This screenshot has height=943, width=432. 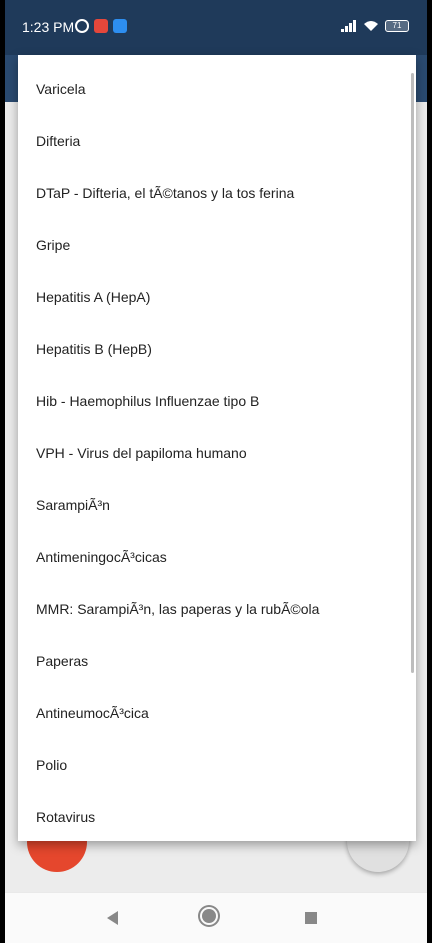 I want to click on dropdown-item-hepb: Hepatitis B (HepB), so click(x=217, y=349).